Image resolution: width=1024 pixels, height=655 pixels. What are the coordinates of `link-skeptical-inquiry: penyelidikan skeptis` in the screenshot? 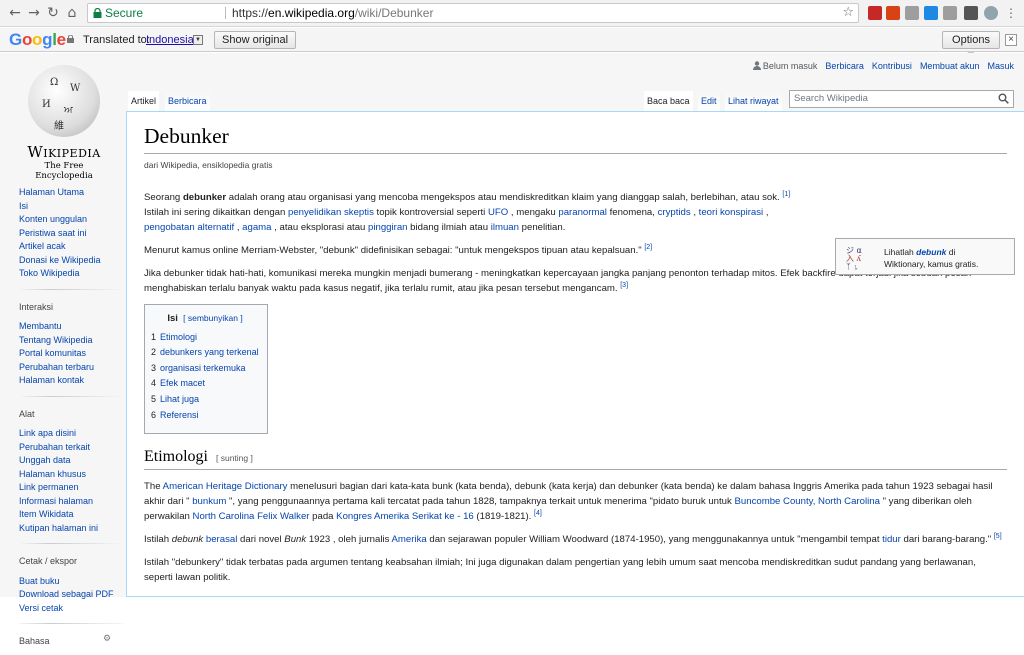 It's located at (331, 212).